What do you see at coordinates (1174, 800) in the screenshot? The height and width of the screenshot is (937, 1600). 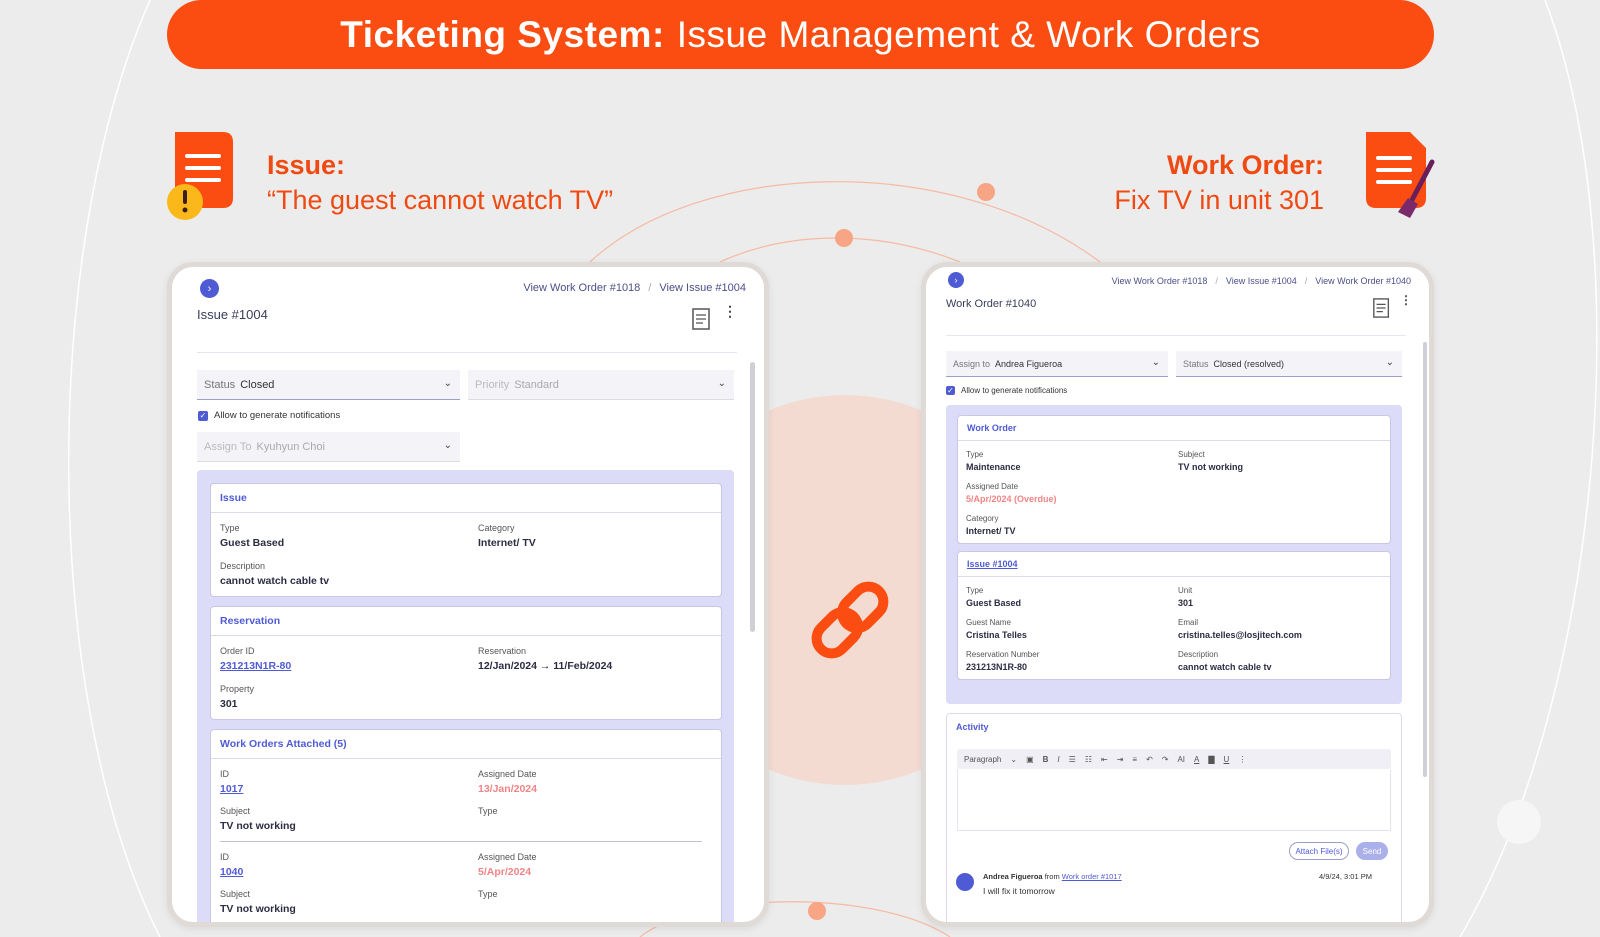 I see `comment-editor` at bounding box center [1174, 800].